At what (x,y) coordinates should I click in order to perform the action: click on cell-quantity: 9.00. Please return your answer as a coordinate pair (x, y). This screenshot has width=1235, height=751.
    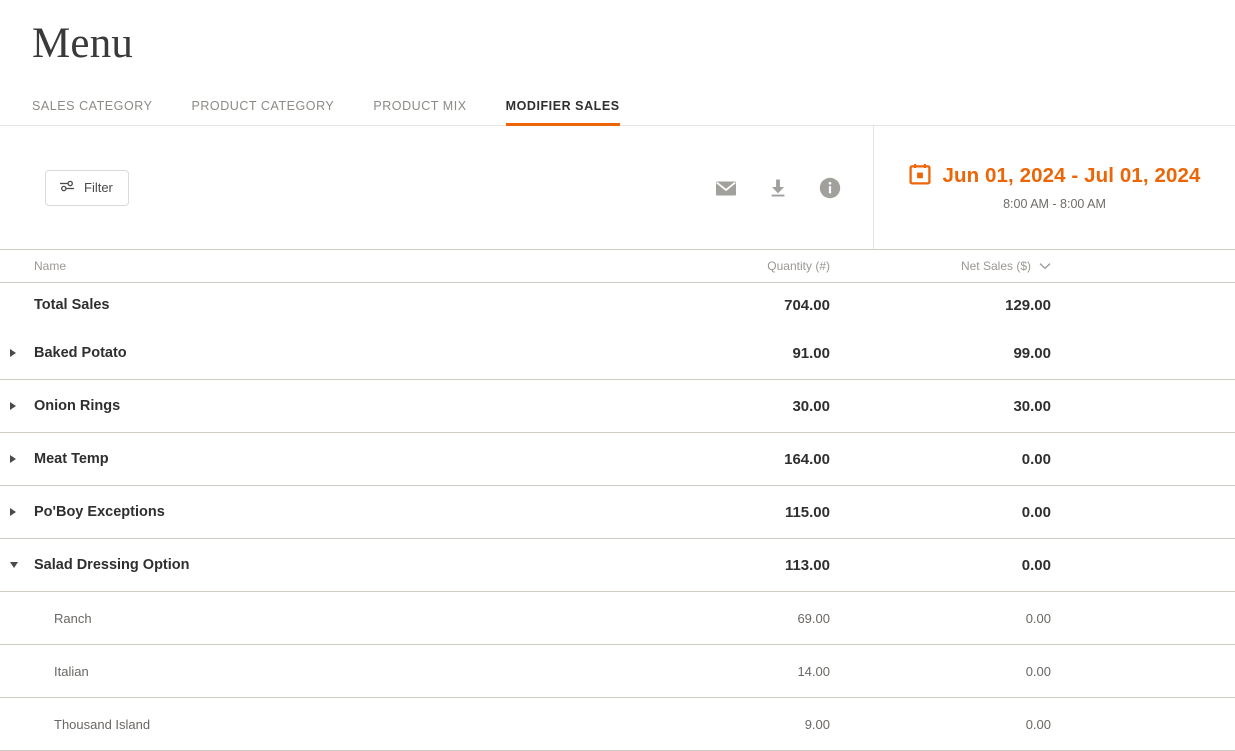
    Looking at the image, I should click on (817, 724).